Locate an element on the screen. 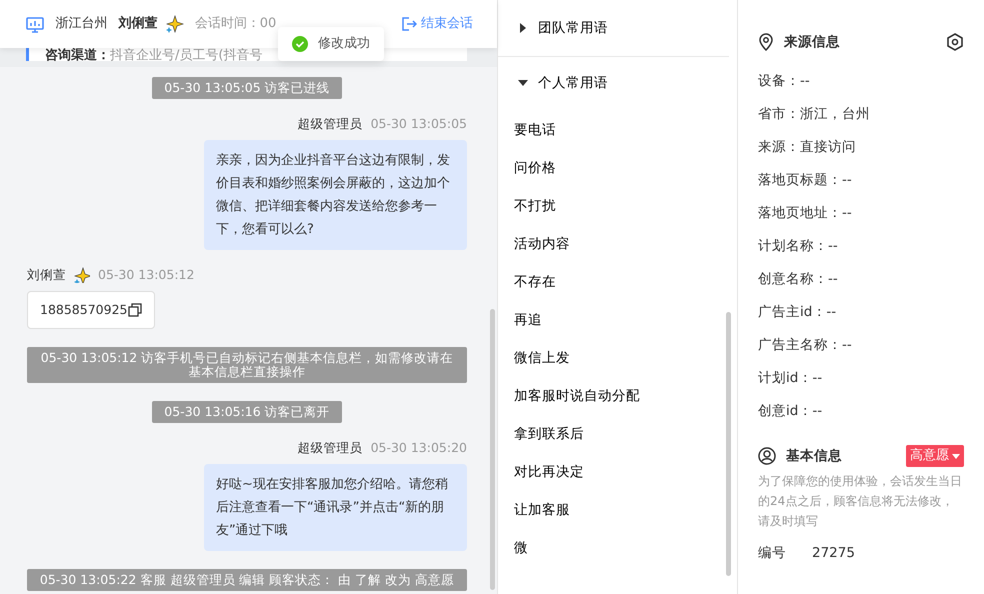  system-message: 05-30 13:05:22 客服 超级管理员 编辑 顾客状态： 由 了解 改为 高意愿 is located at coordinates (247, 580).